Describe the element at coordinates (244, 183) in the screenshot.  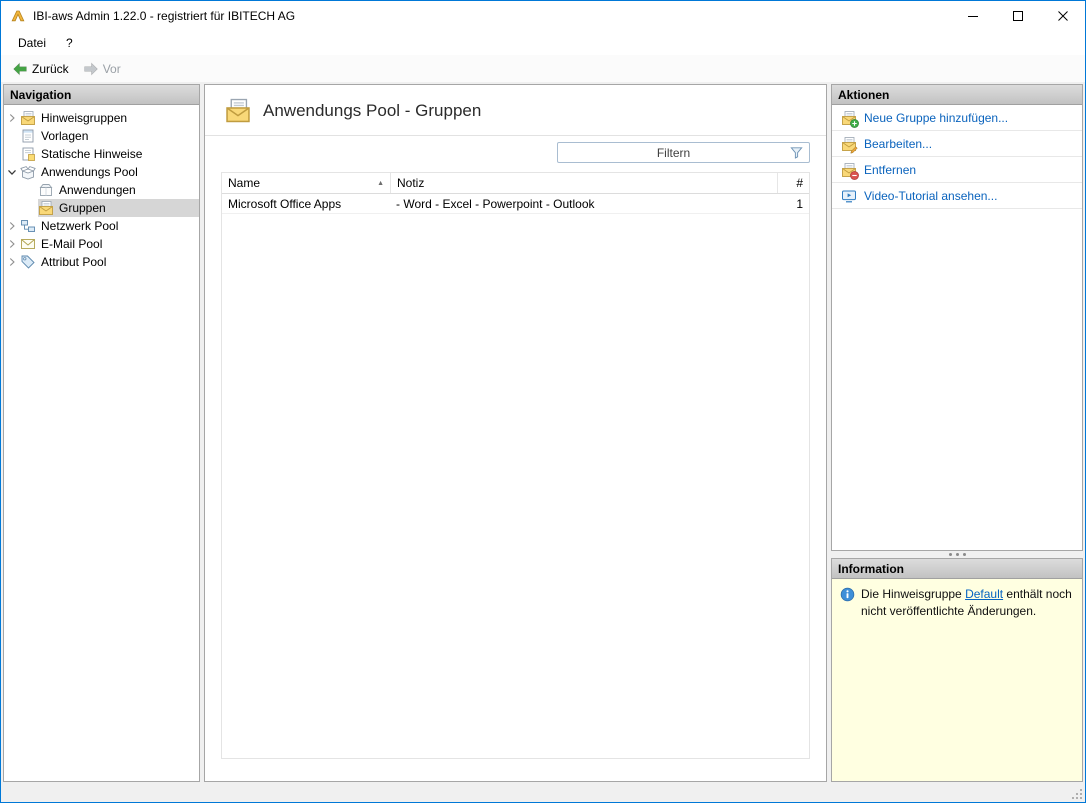
I see `column-label: Name` at that location.